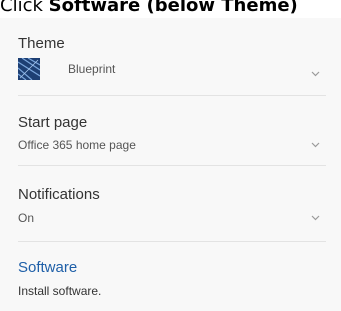 This screenshot has width=341, height=311. I want to click on caption-prefix: Click, so click(24, 8).